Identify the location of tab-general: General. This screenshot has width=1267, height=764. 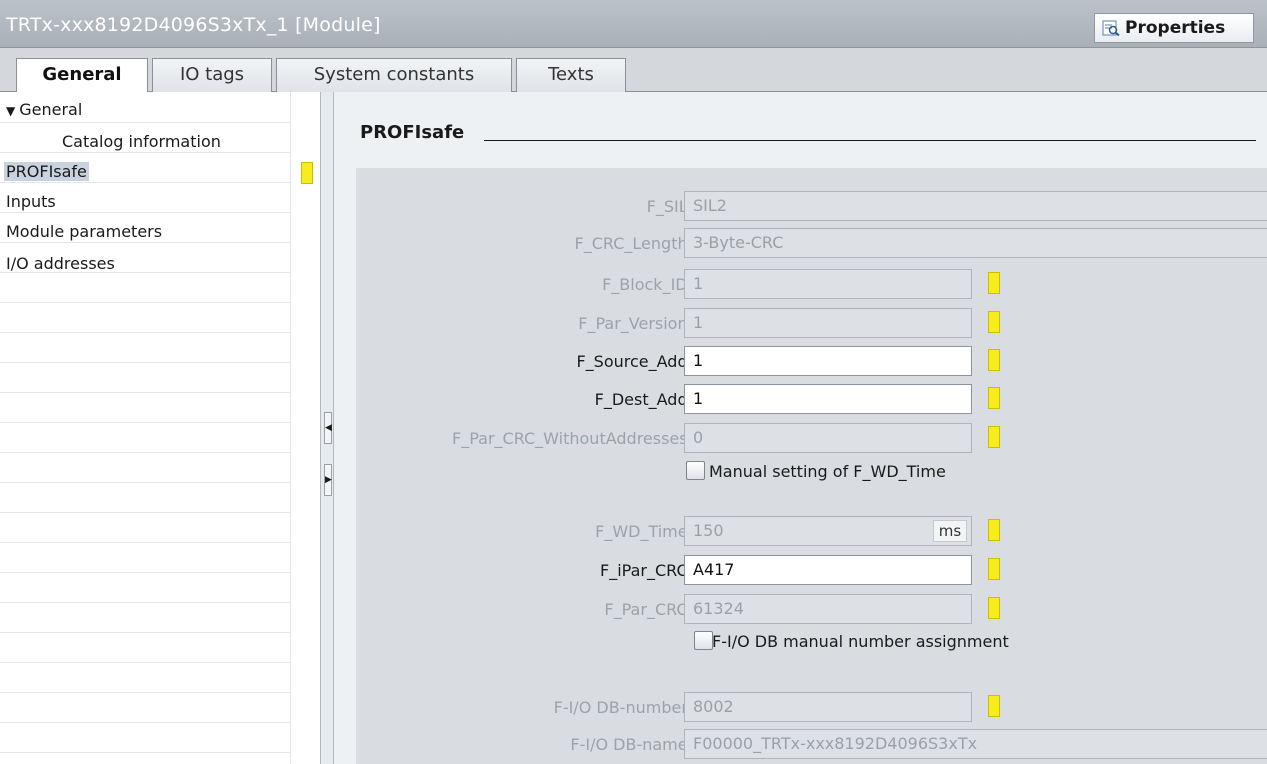
(82, 75).